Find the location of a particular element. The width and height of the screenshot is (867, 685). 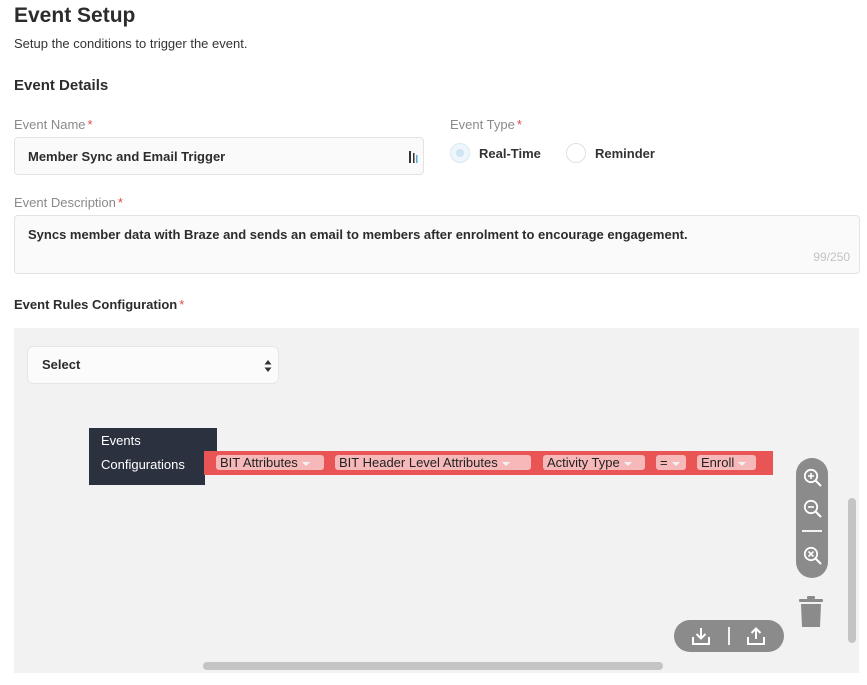

configurations-block: Configurations is located at coordinates (147, 468).